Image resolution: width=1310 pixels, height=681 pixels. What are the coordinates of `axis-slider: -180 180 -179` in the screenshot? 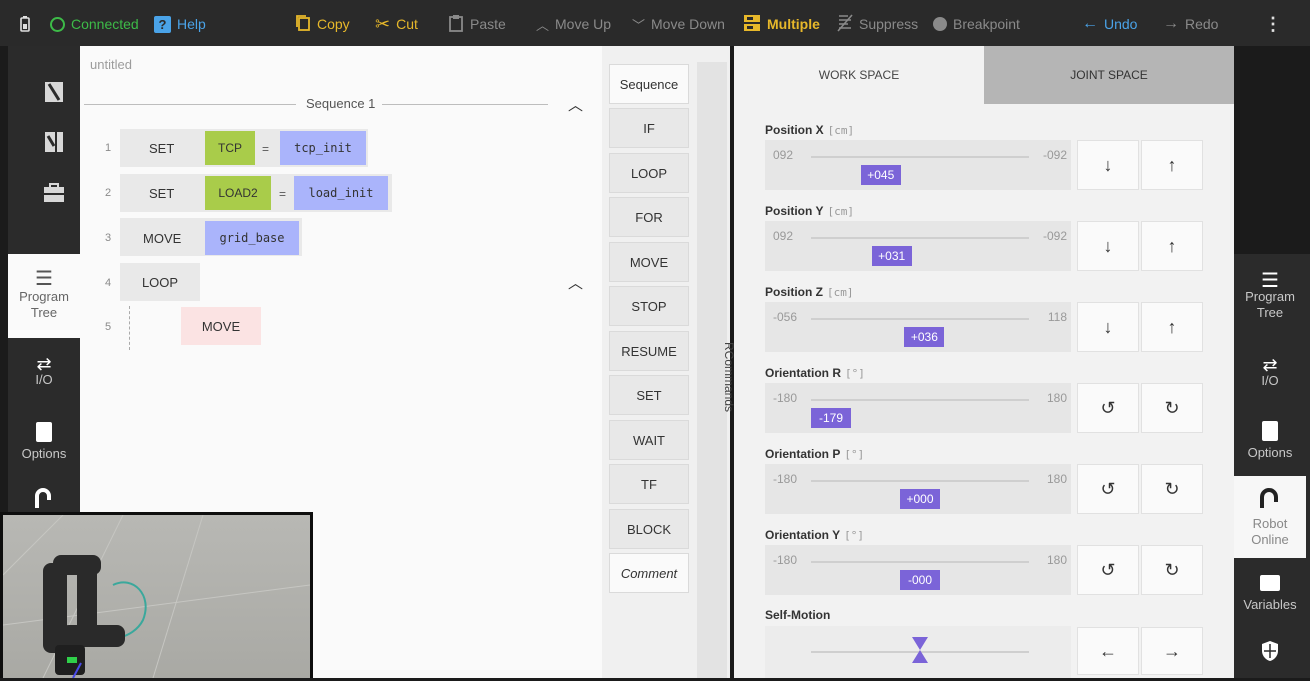 It's located at (918, 408).